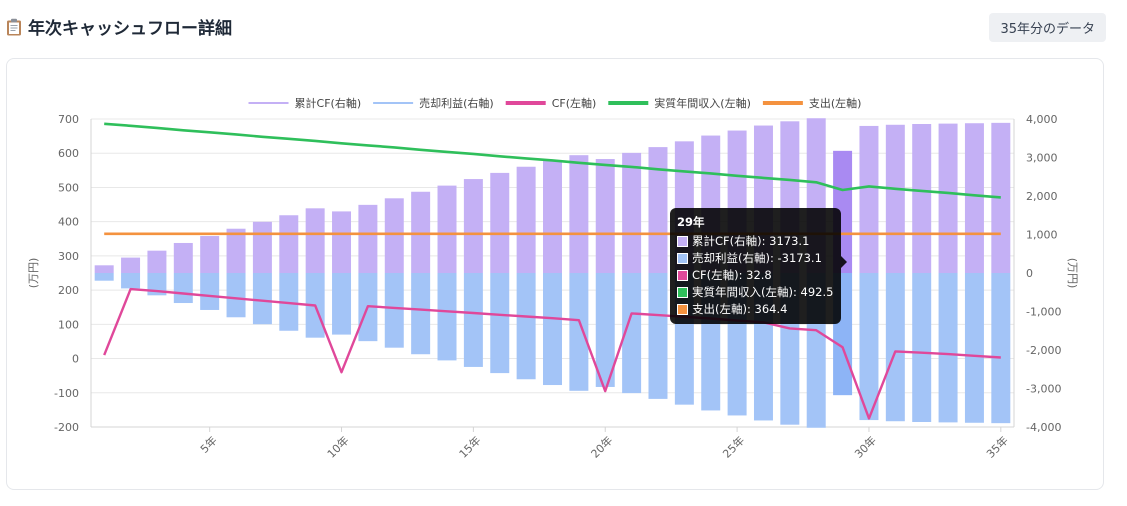  What do you see at coordinates (702, 103) in the screenshot?
I see `legend-income-label: 実質年間収入(左軸)` at bounding box center [702, 103].